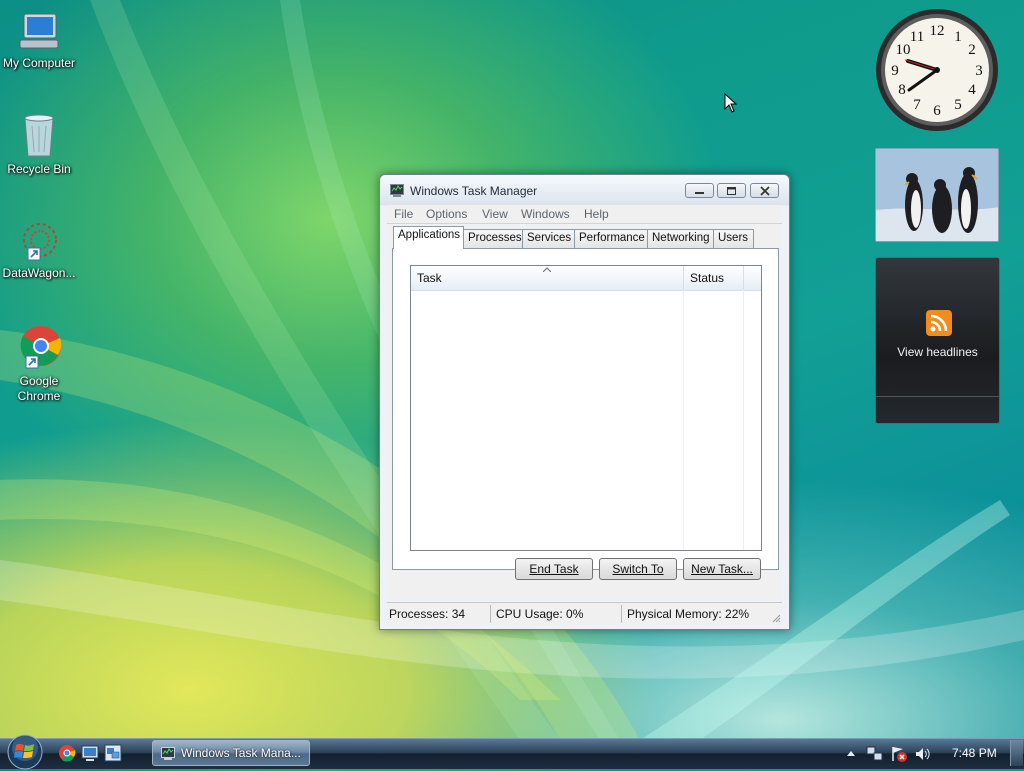 The height and width of the screenshot is (771, 1024). I want to click on clock-number: 5, so click(958, 105).